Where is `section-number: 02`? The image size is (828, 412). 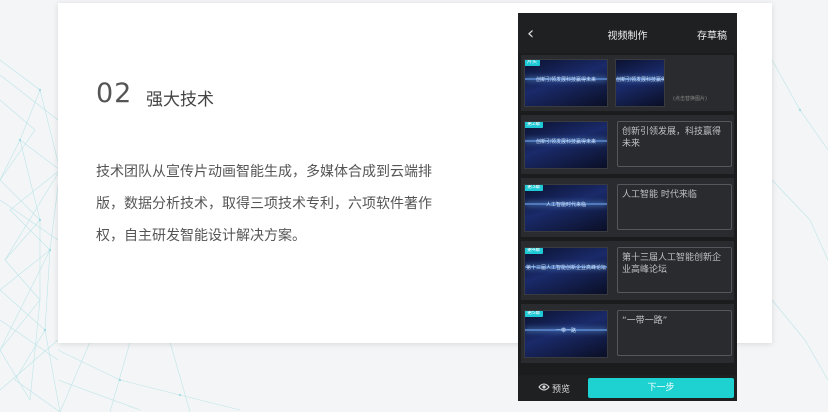 section-number: 02 is located at coordinates (114, 93).